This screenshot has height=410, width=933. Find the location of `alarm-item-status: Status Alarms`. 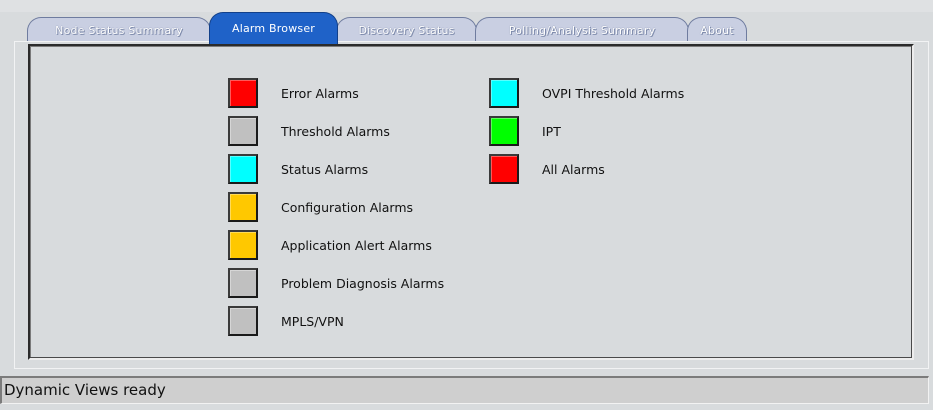

alarm-item-status: Status Alarms is located at coordinates (336, 169).